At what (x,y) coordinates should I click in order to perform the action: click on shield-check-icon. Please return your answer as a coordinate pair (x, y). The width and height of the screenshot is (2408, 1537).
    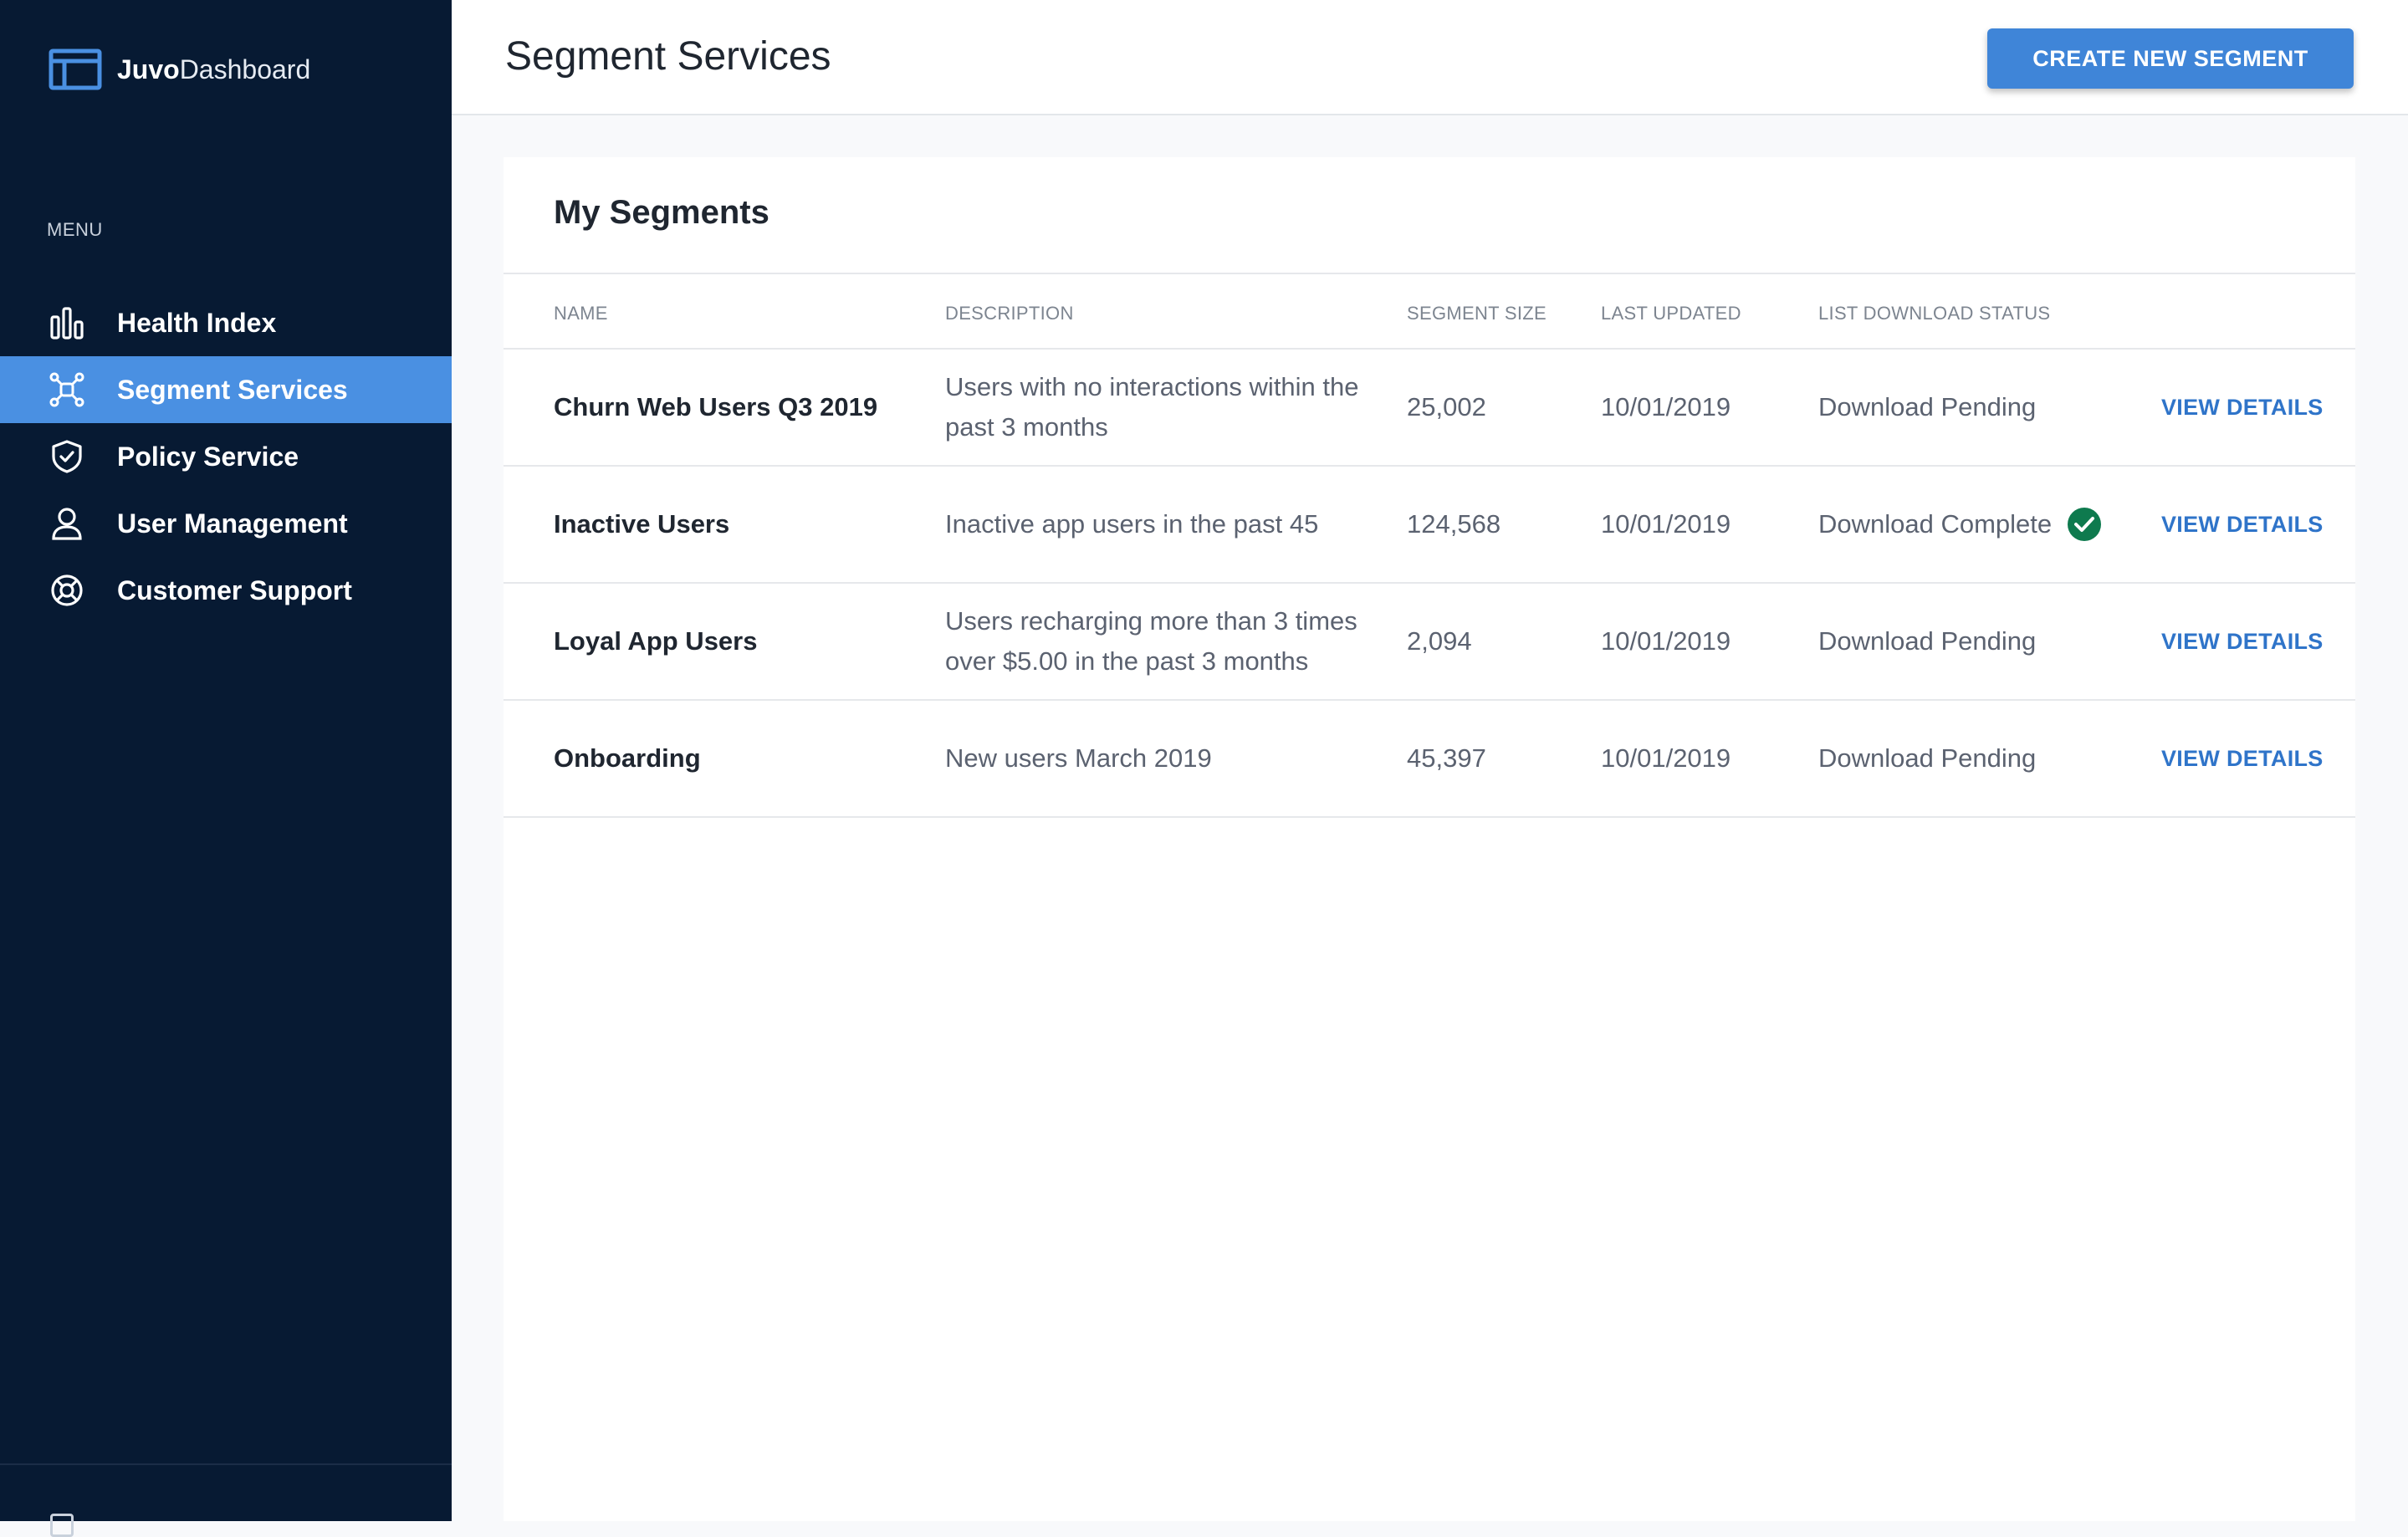
    Looking at the image, I should click on (67, 456).